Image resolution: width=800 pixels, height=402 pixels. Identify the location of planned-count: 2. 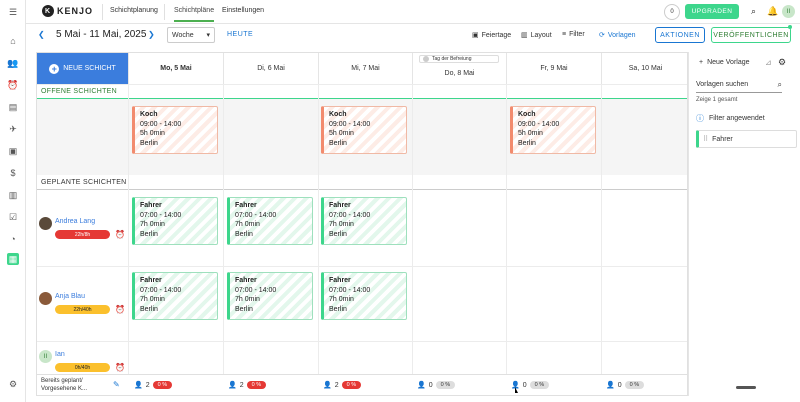
(241, 385).